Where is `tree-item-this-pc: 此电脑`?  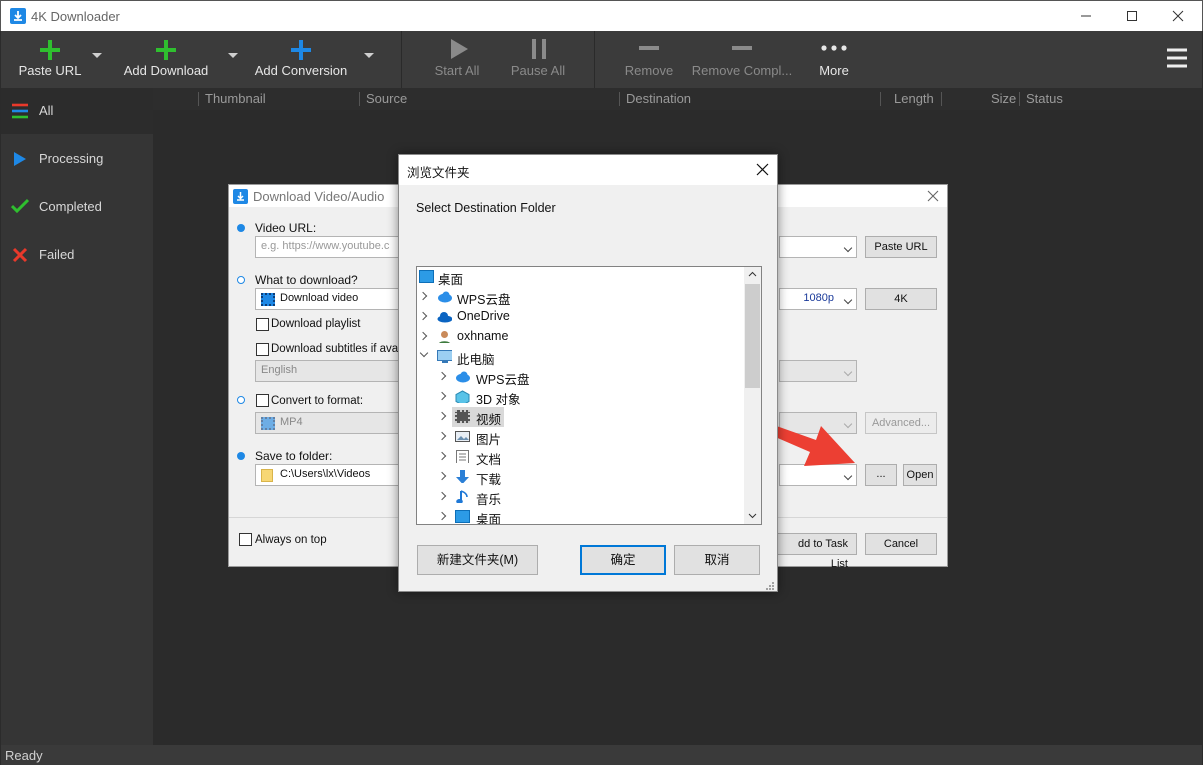
tree-item-this-pc: 此电脑 is located at coordinates (580, 357).